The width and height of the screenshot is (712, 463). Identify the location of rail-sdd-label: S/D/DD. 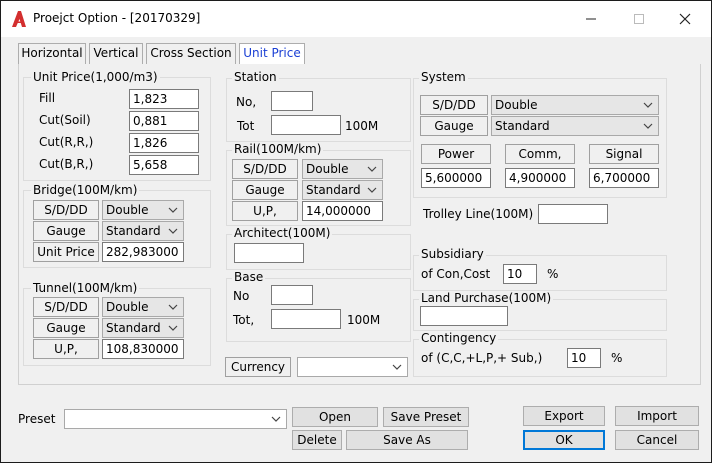
(265, 169).